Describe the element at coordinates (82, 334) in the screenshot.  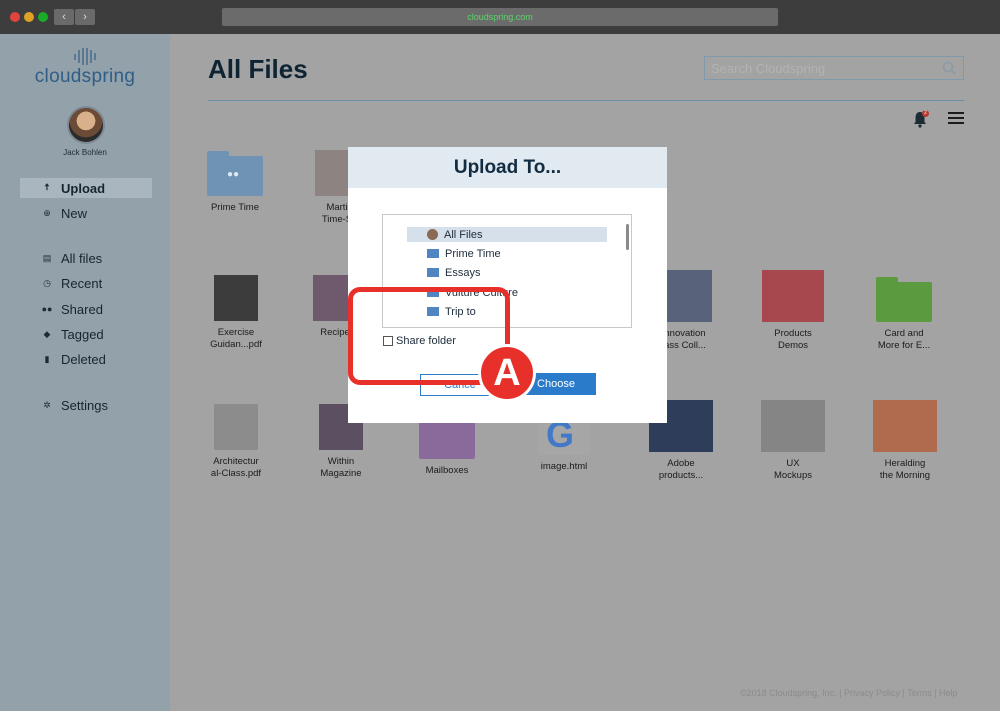
I see `sidebar-item-label: Tagged` at that location.